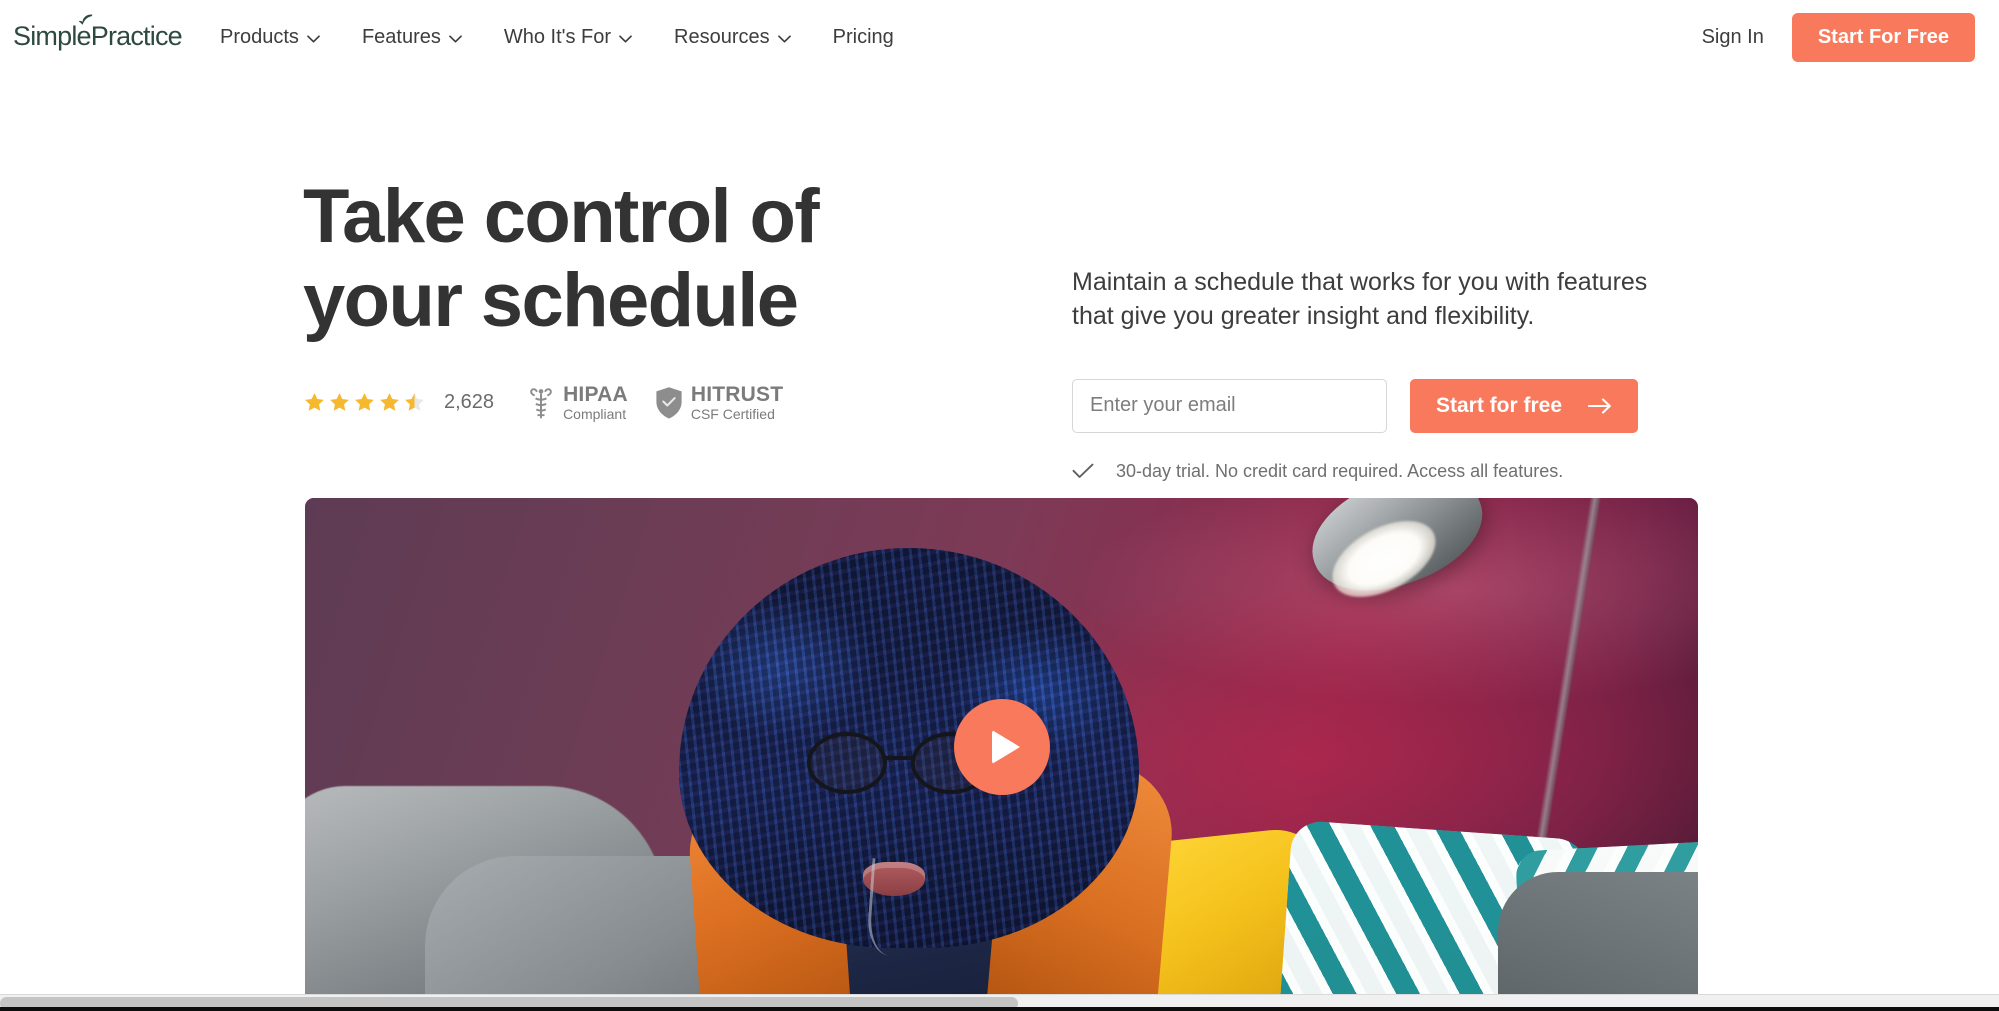 The image size is (1999, 1011). What do you see at coordinates (551, 301) in the screenshot?
I see `headline-line-2: your schedule` at bounding box center [551, 301].